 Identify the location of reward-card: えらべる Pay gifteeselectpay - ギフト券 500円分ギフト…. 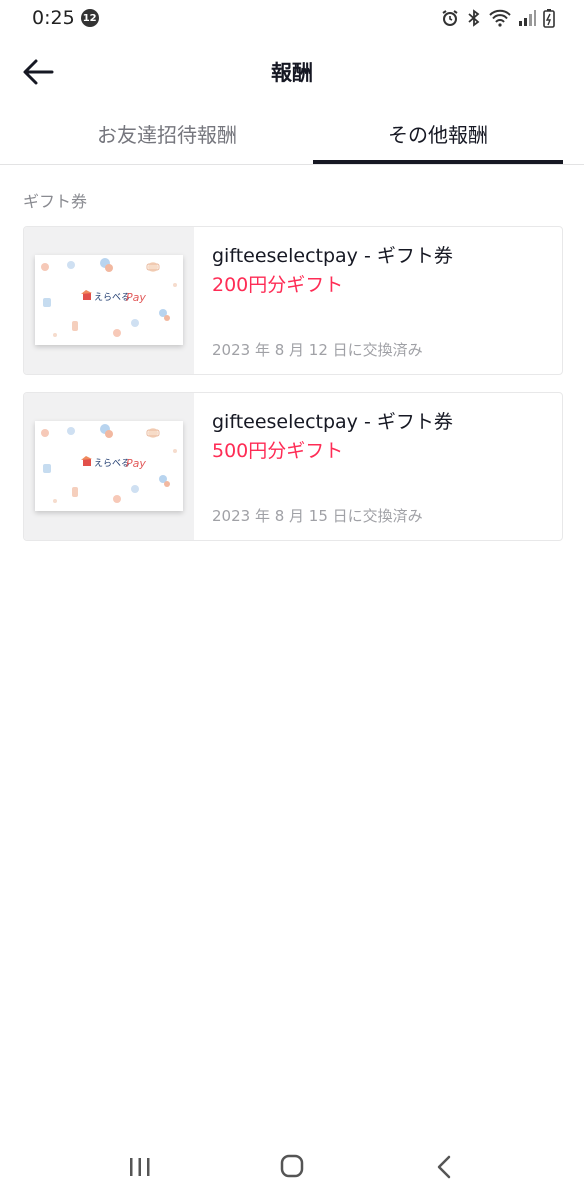
(293, 466).